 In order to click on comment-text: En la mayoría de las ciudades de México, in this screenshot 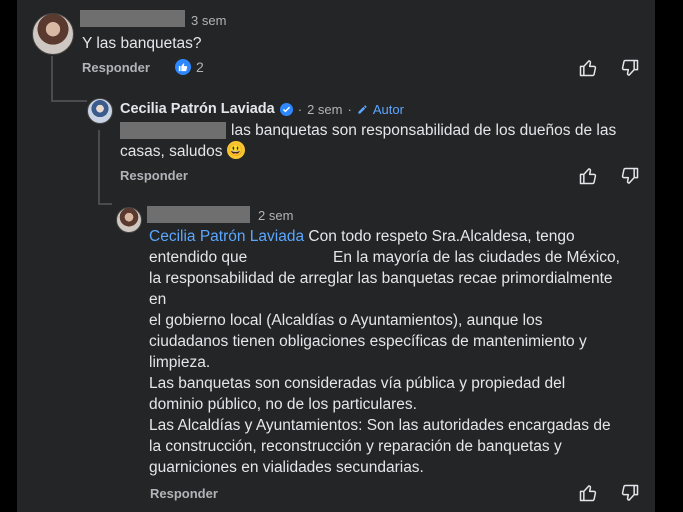, I will do `click(476, 257)`.